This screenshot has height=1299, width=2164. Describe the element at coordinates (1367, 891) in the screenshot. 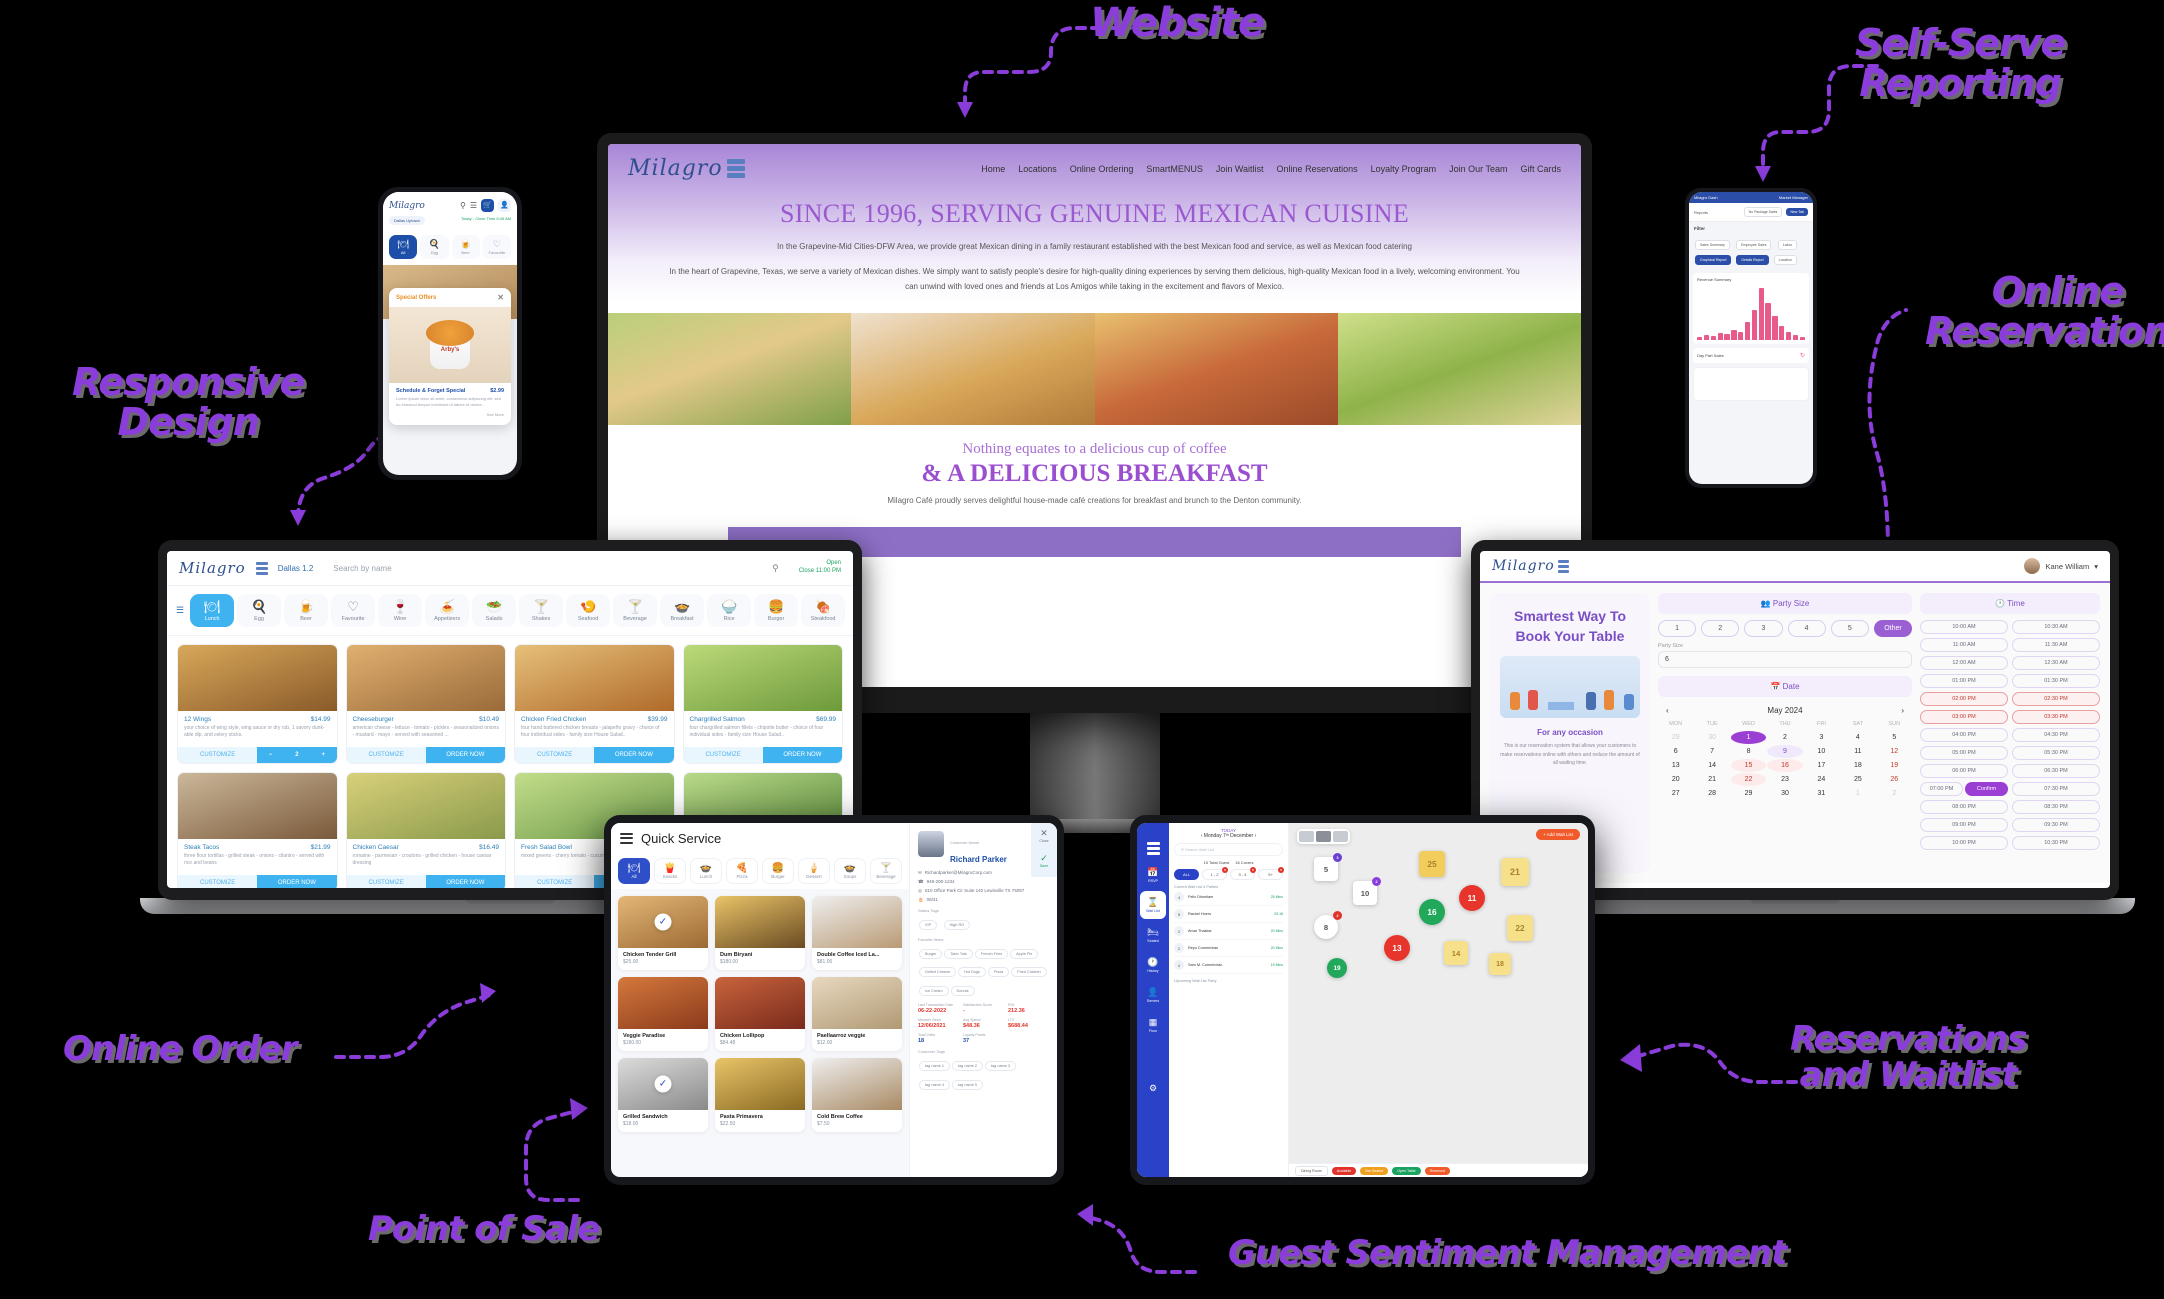

I see `floor-table: 10 2` at that location.